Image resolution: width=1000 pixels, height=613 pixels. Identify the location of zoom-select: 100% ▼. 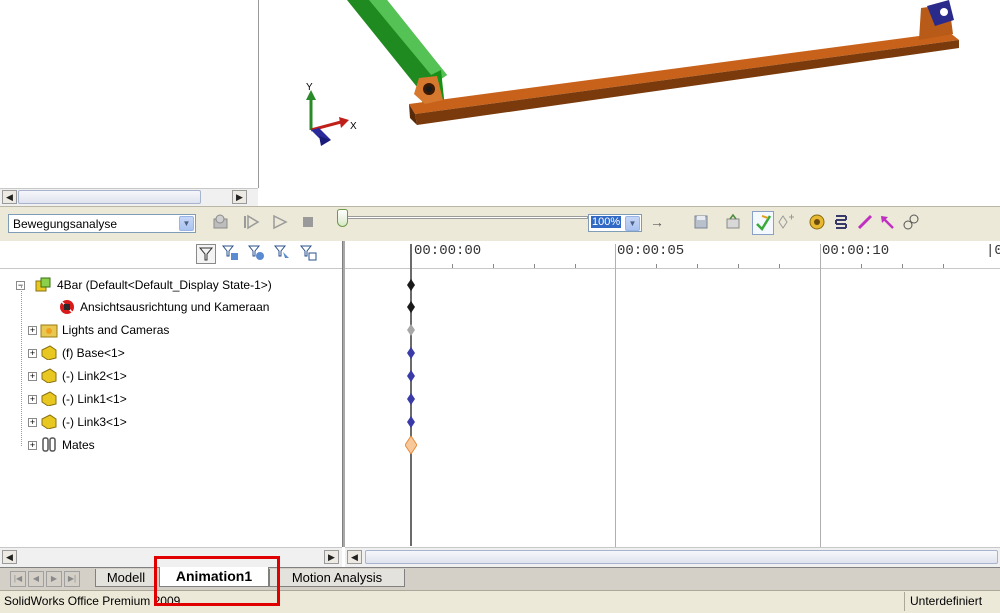
(615, 223).